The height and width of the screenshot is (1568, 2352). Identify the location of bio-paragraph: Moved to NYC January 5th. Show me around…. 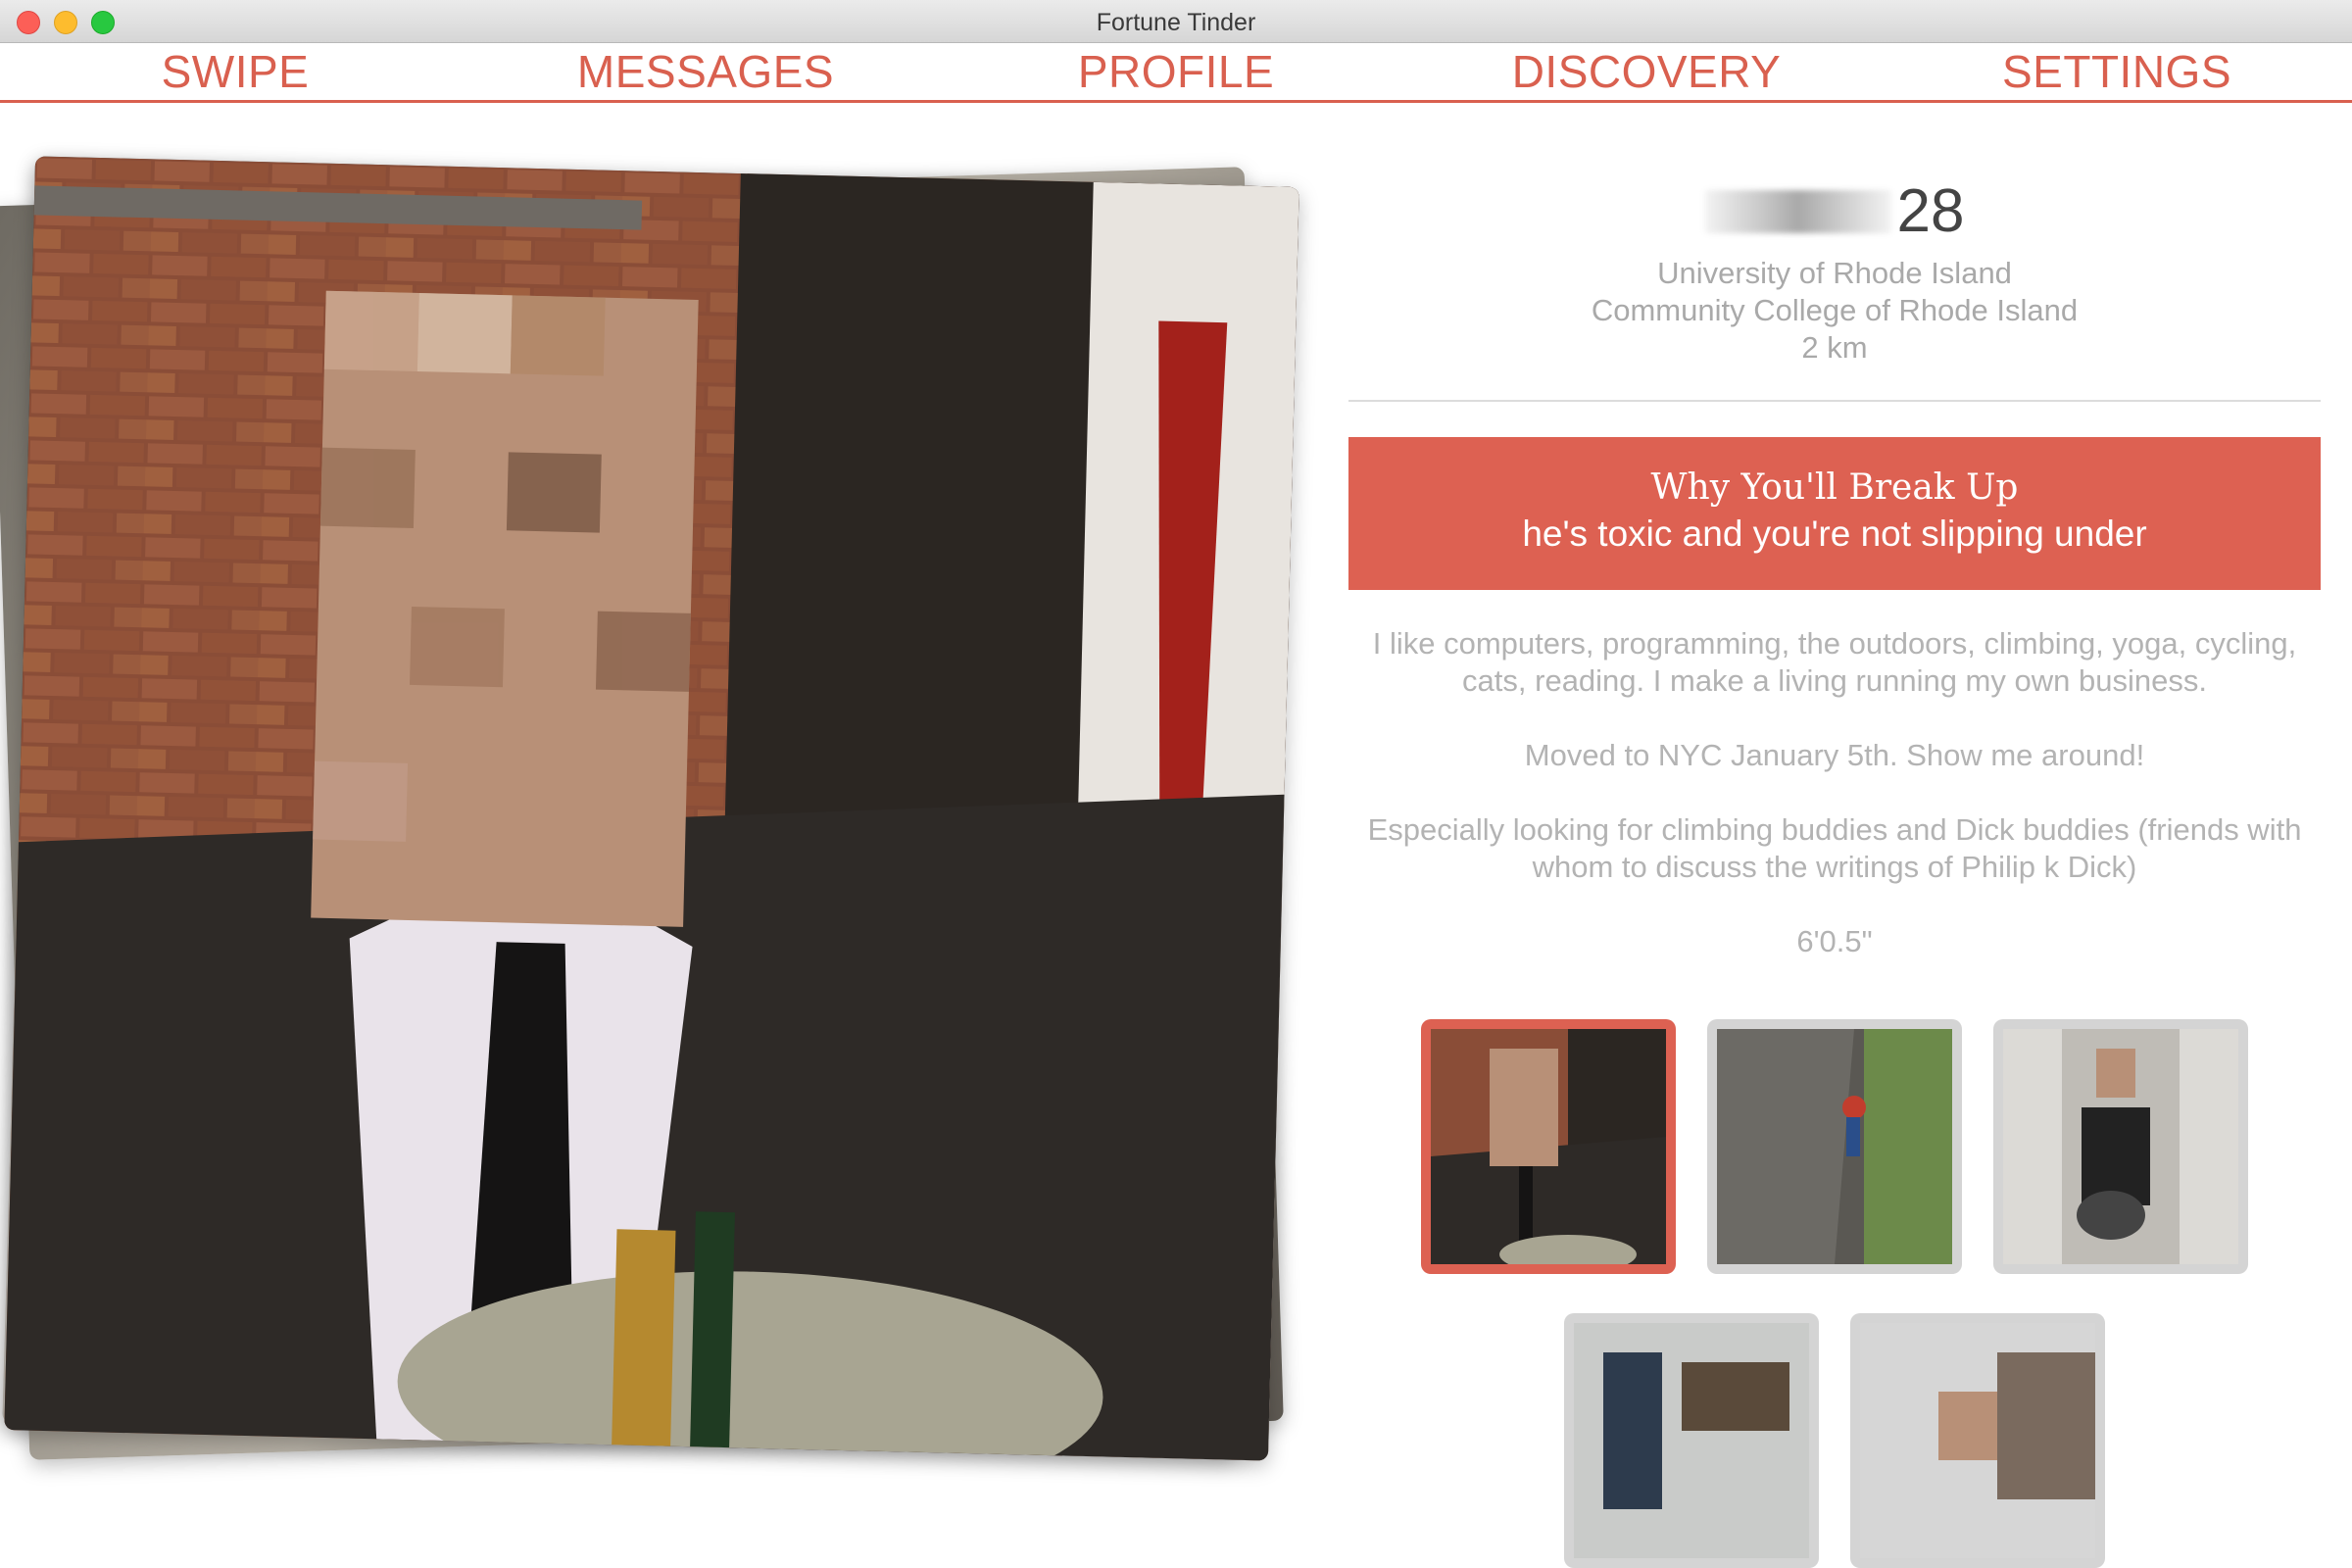
(1834, 755).